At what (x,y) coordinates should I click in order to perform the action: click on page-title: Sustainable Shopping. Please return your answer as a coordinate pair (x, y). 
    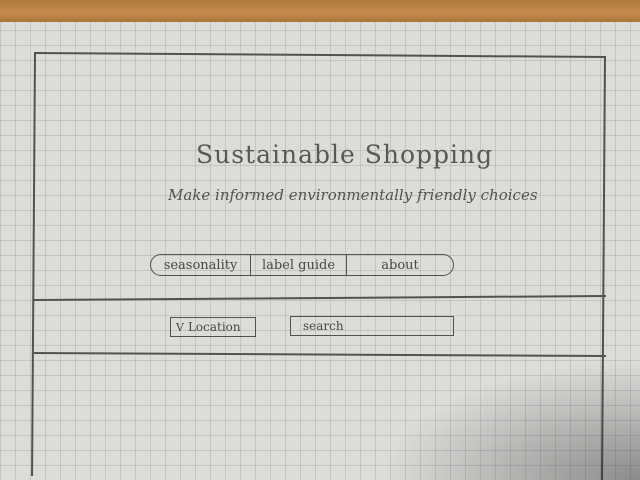
    Looking at the image, I should click on (345, 154).